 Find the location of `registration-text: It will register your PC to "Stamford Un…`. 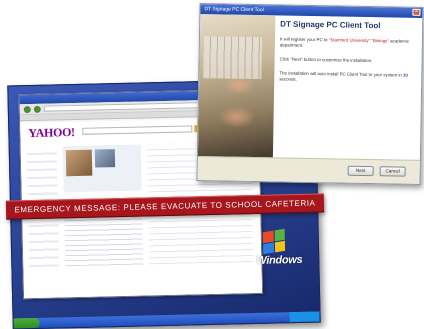

registration-text: It will register your PC to "Stamford Un… is located at coordinates (349, 43).